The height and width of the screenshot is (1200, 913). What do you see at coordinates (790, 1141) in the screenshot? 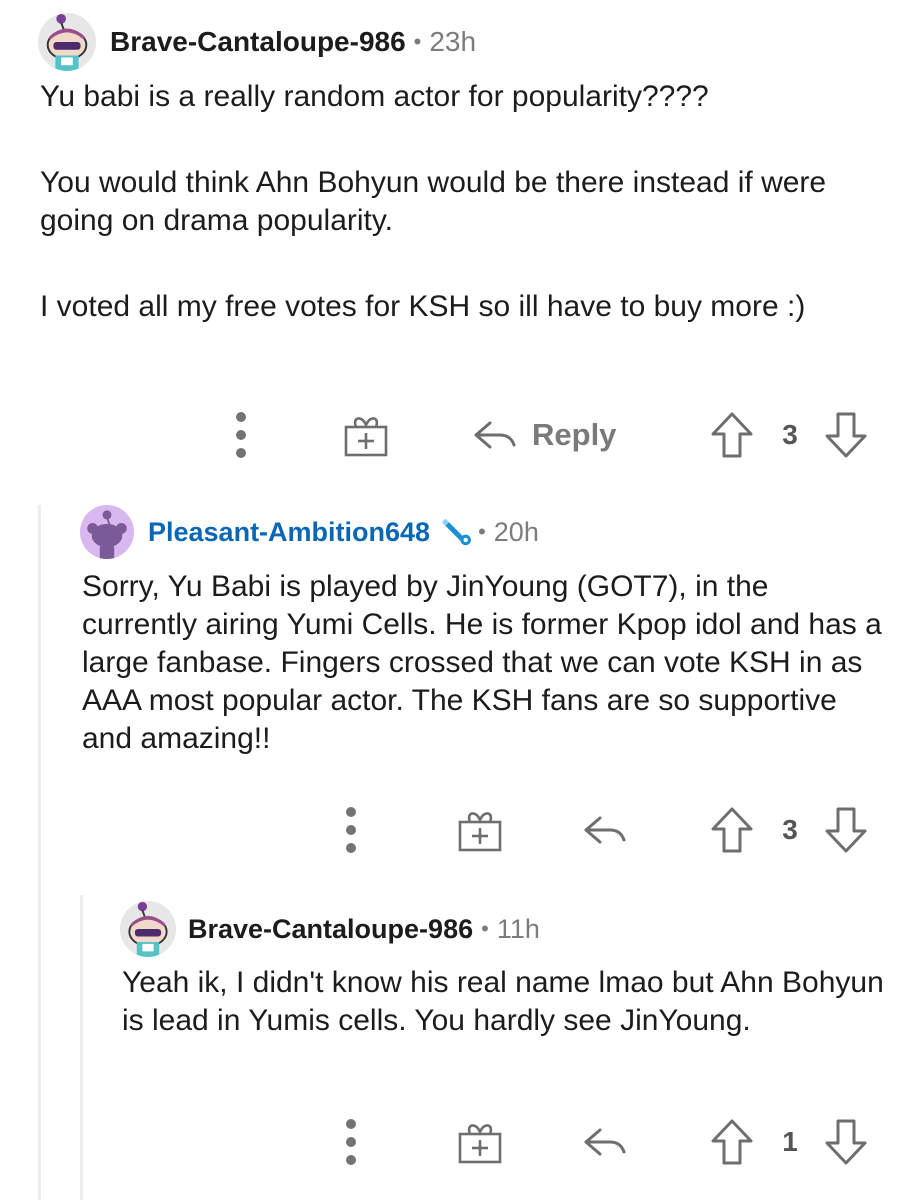
I see `vote-count: 1` at bounding box center [790, 1141].